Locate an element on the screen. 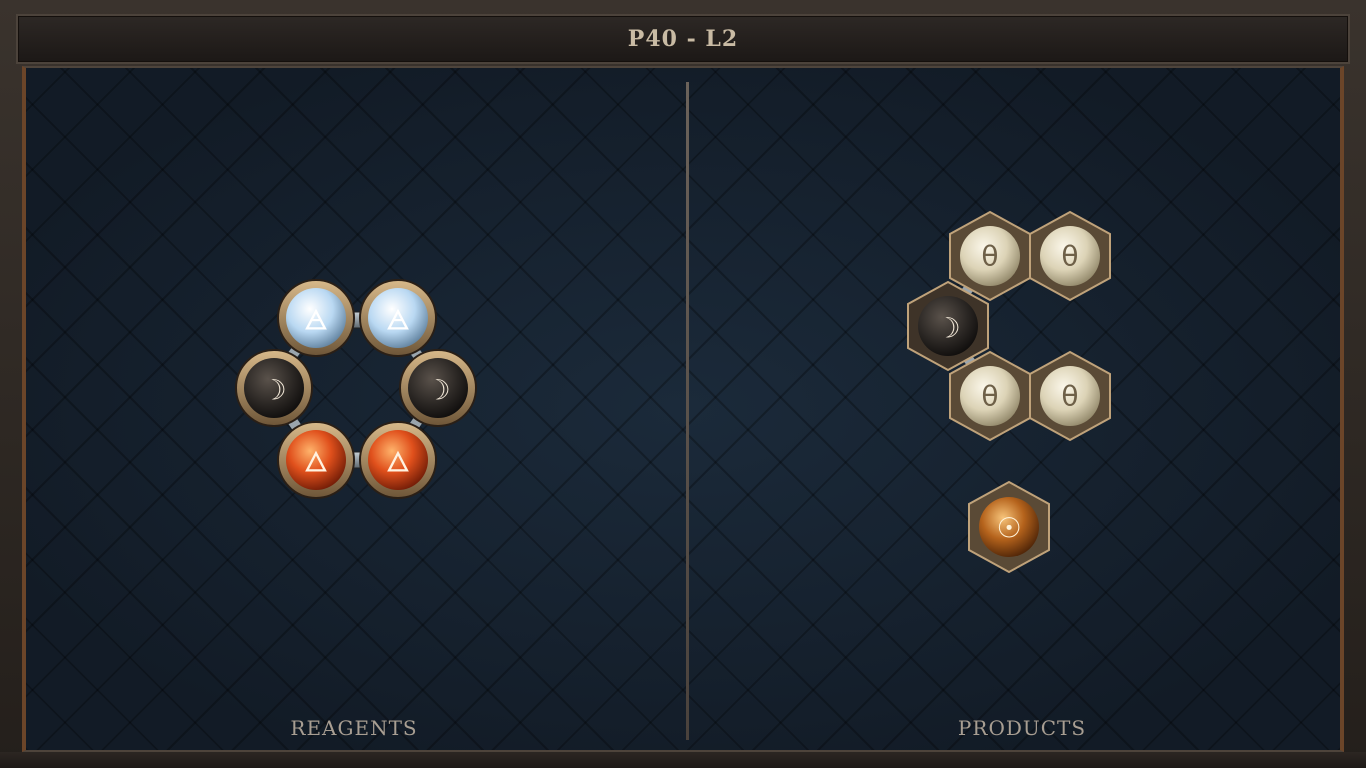  atom-gold: ☉ is located at coordinates (1009, 527).